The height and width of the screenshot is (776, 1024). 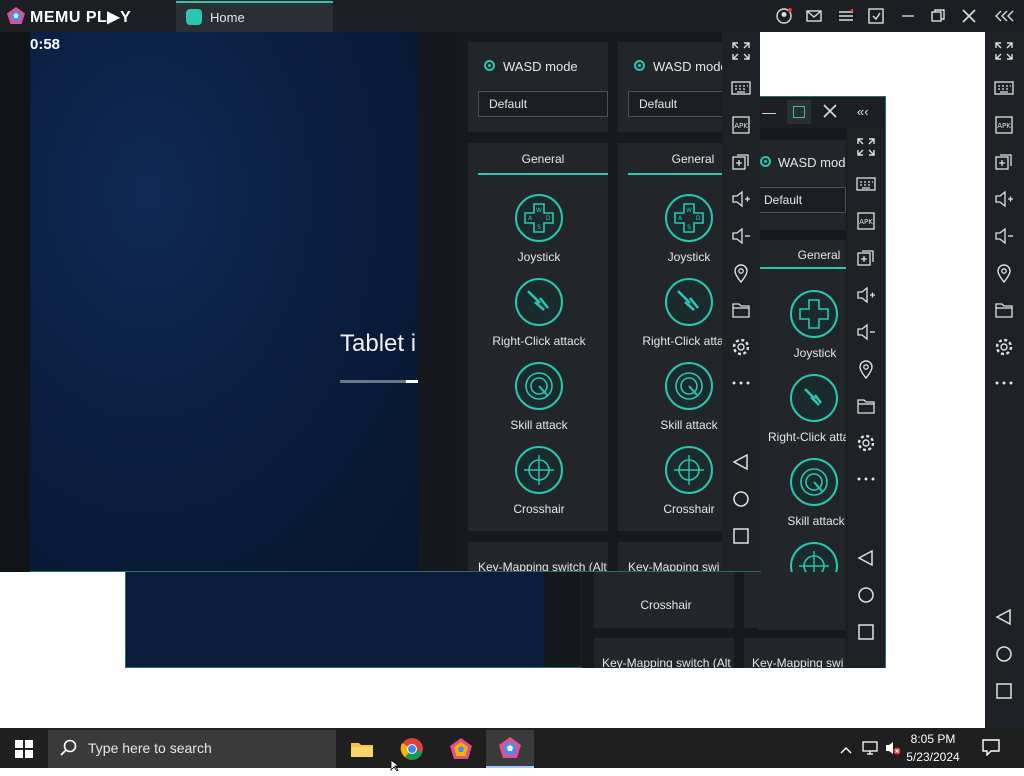 What do you see at coordinates (908, 16) in the screenshot?
I see `minimize-button` at bounding box center [908, 16].